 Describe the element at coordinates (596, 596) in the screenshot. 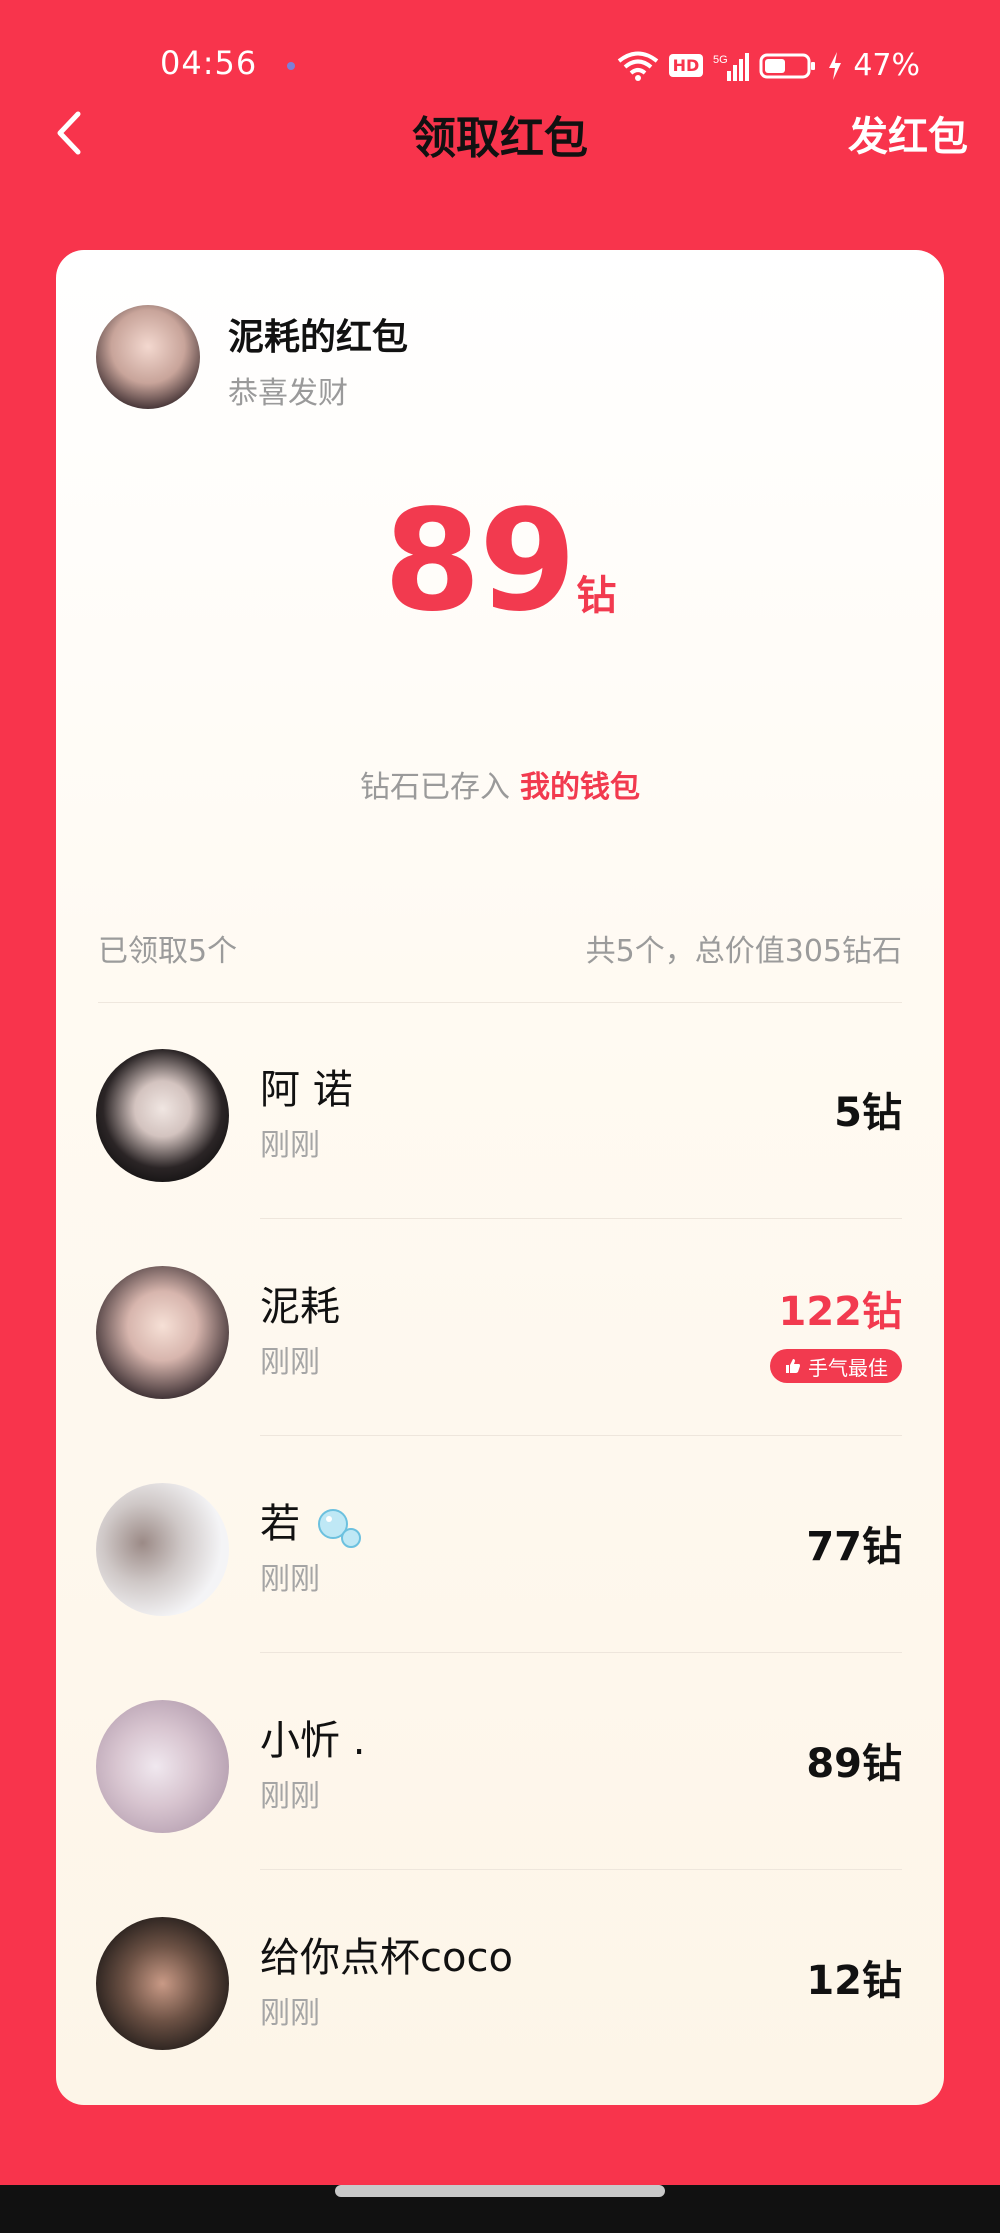

I see `amount-unit: 钻` at that location.